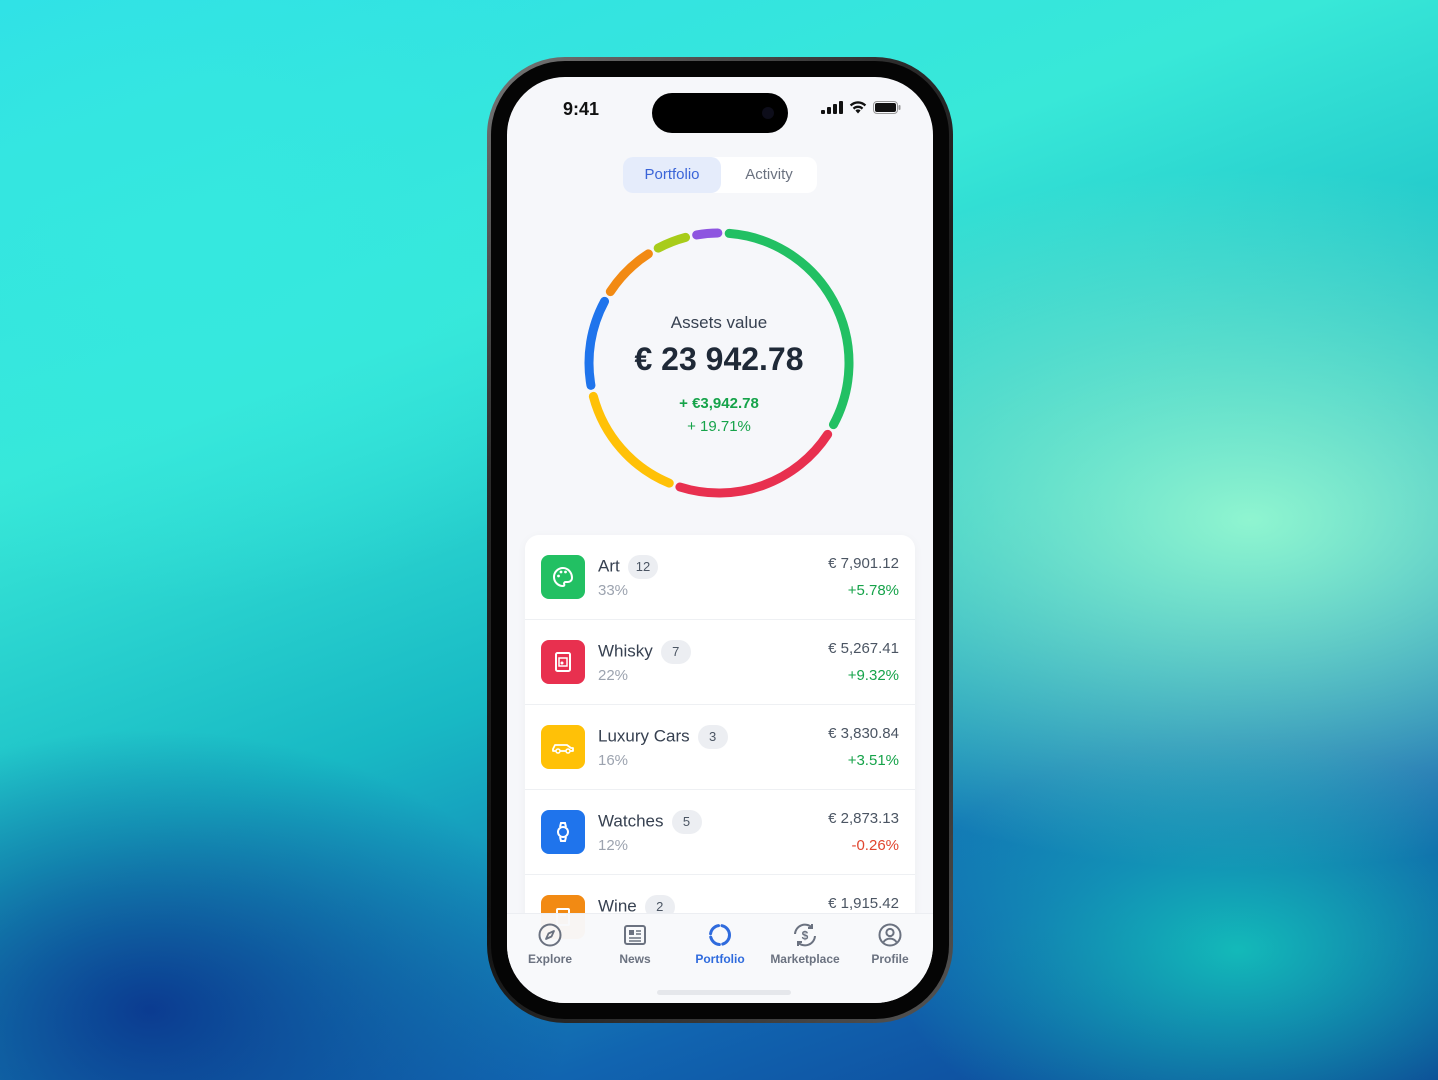  Describe the element at coordinates (863, 818) in the screenshot. I see `asset-amount: € 2,873.13` at that location.